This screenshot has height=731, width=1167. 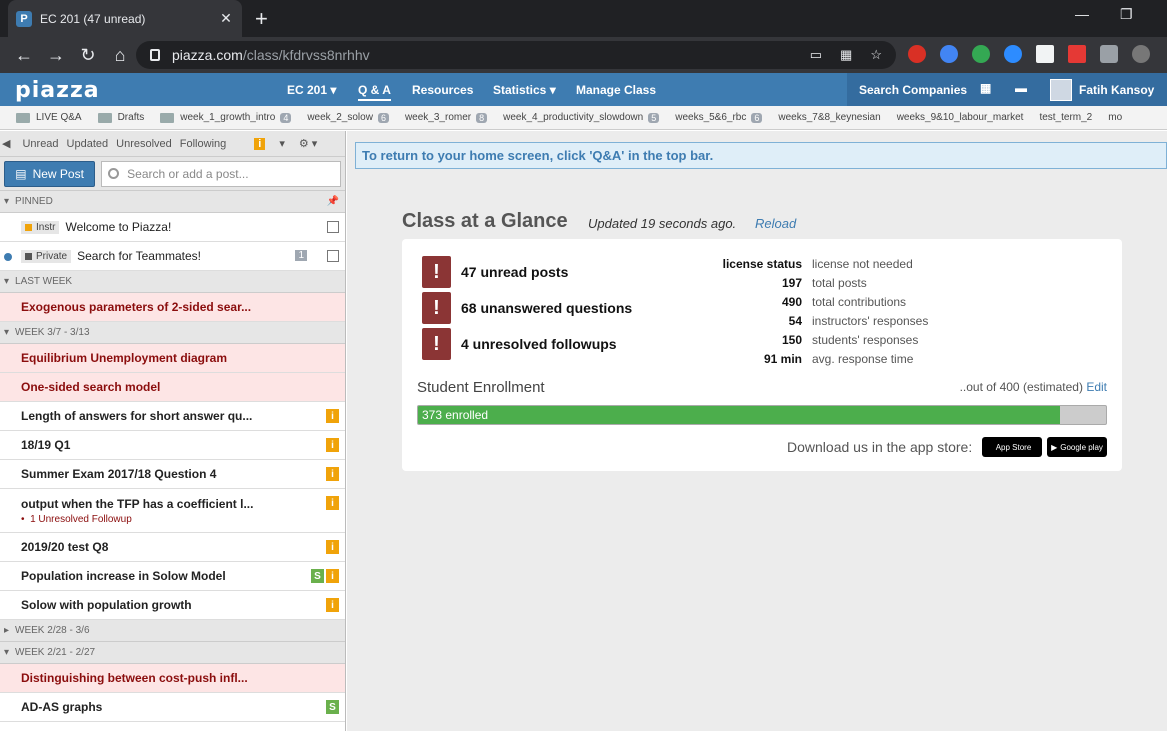 What do you see at coordinates (917, 54) in the screenshot?
I see `extension-stop-icon` at bounding box center [917, 54].